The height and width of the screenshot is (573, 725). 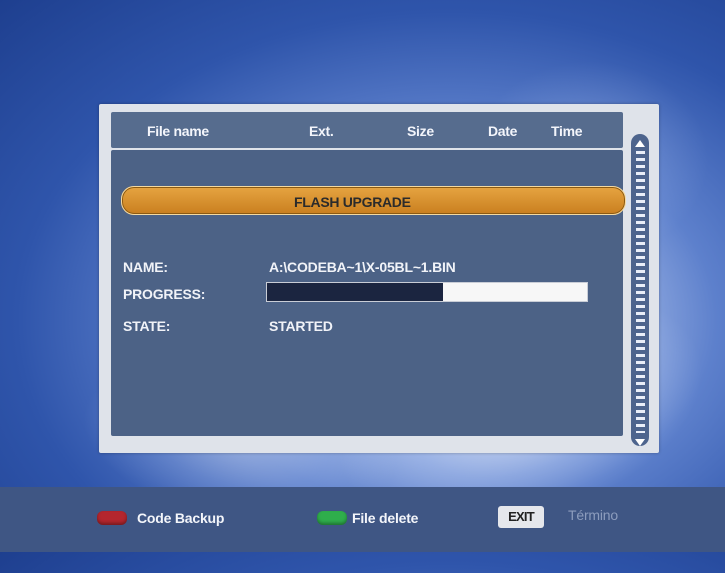 I want to click on column-header: File name Ext. Size Date Time, so click(x=367, y=130).